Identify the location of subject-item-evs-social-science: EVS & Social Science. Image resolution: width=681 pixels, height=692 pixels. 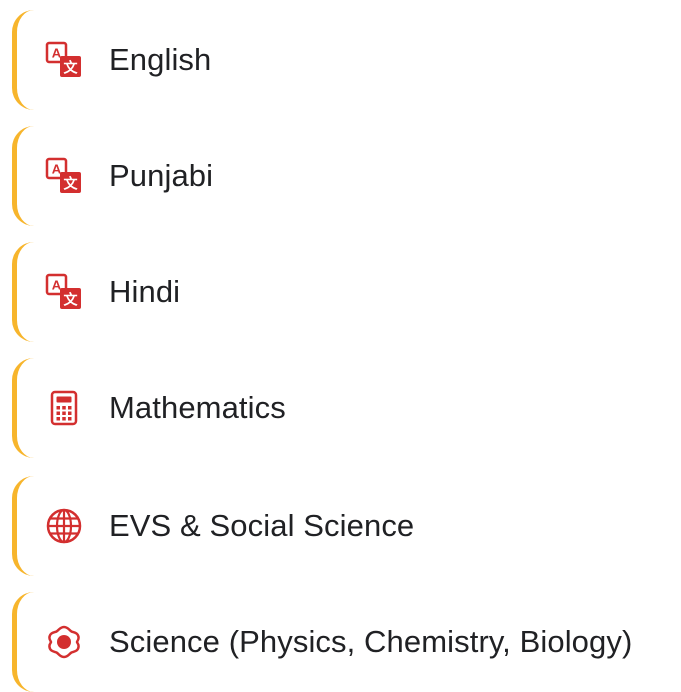
(346, 526).